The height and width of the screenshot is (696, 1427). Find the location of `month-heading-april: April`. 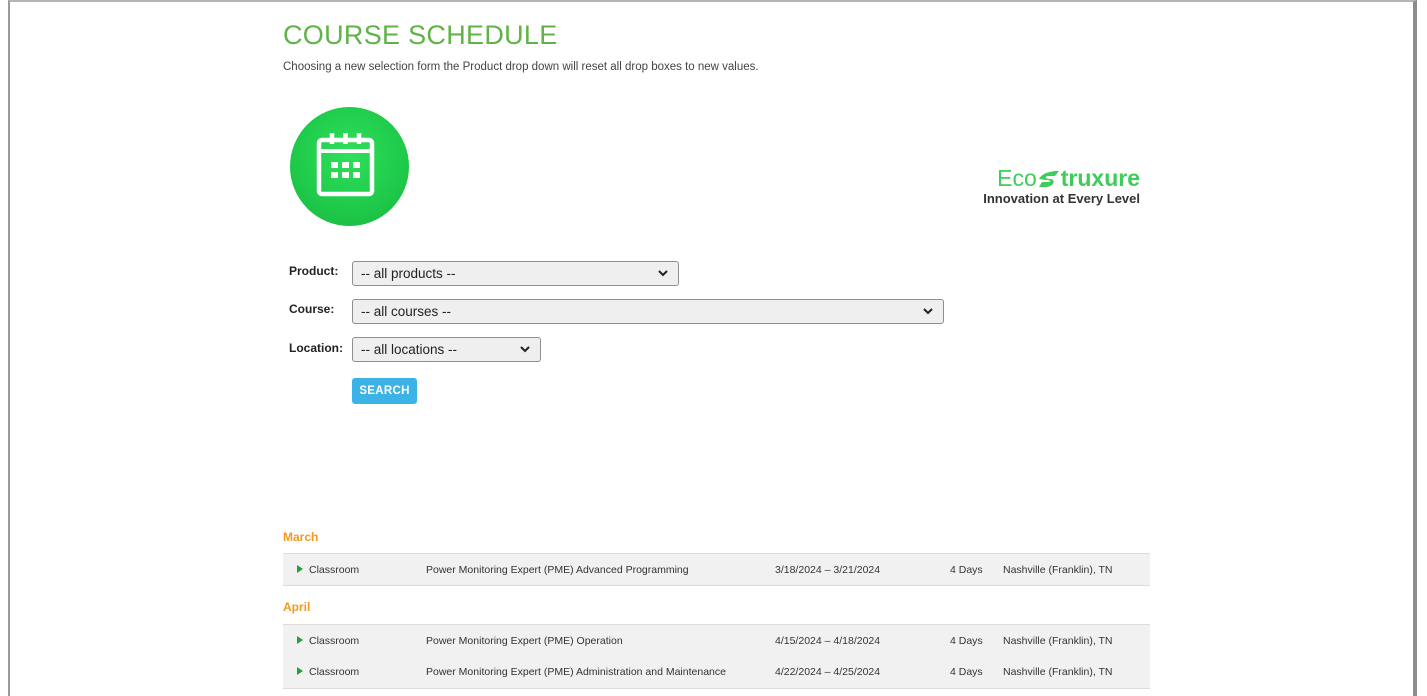

month-heading-april: April is located at coordinates (297, 607).